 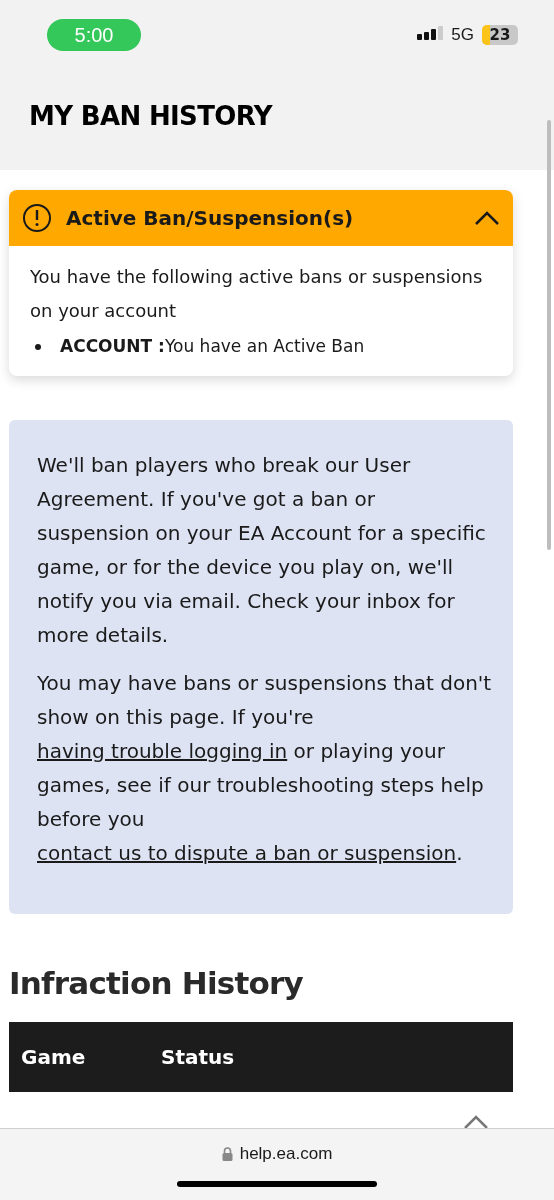 What do you see at coordinates (198, 1057) in the screenshot?
I see `column-header: Status` at bounding box center [198, 1057].